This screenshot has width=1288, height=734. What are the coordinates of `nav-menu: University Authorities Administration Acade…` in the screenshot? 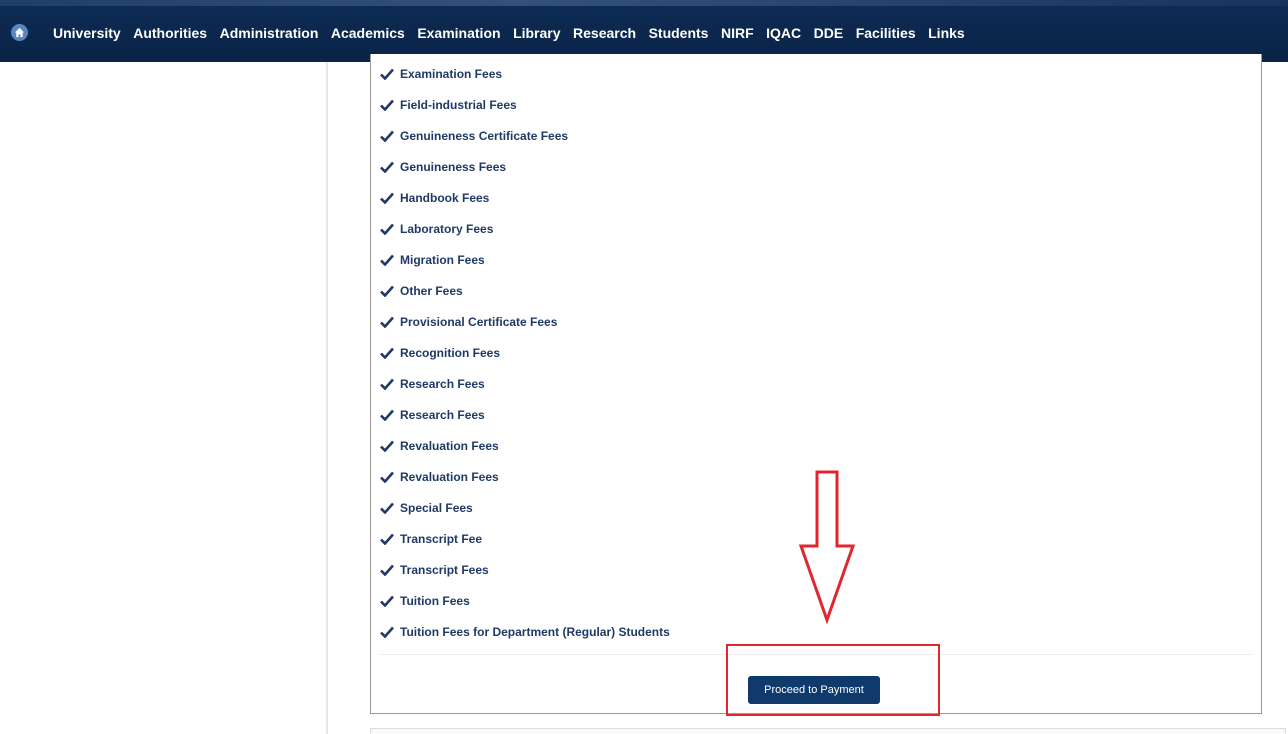 It's located at (515, 33).